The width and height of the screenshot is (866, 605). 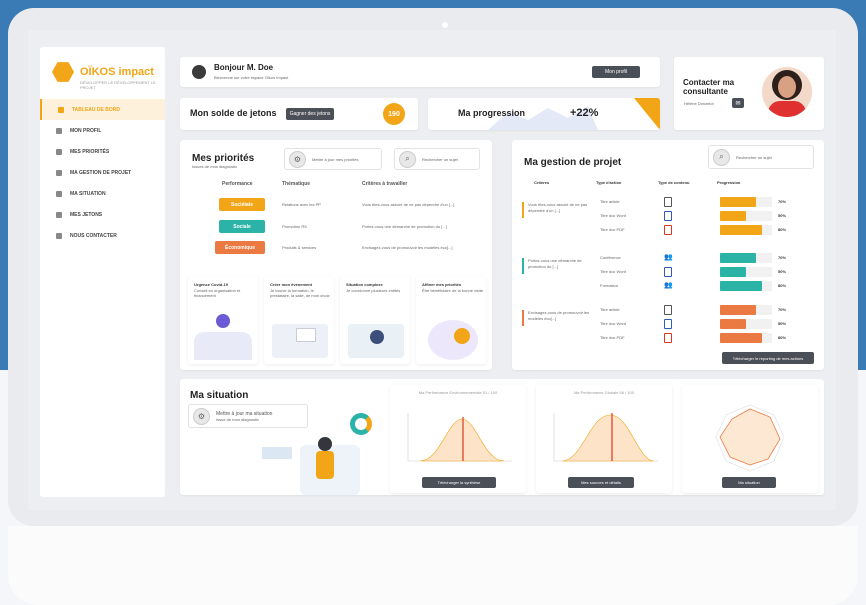 What do you see at coordinates (310, 114) in the screenshot?
I see `earn-tokens-button: Gagner des jetons` at bounding box center [310, 114].